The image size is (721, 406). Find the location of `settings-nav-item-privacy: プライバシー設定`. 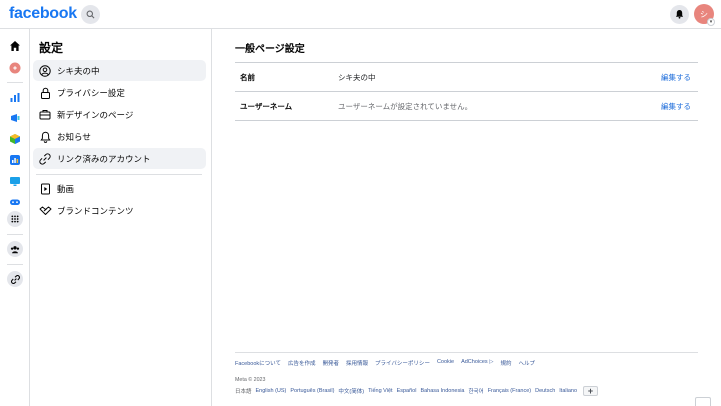

settings-nav-item-privacy: プライバシー設定 is located at coordinates (119, 92).